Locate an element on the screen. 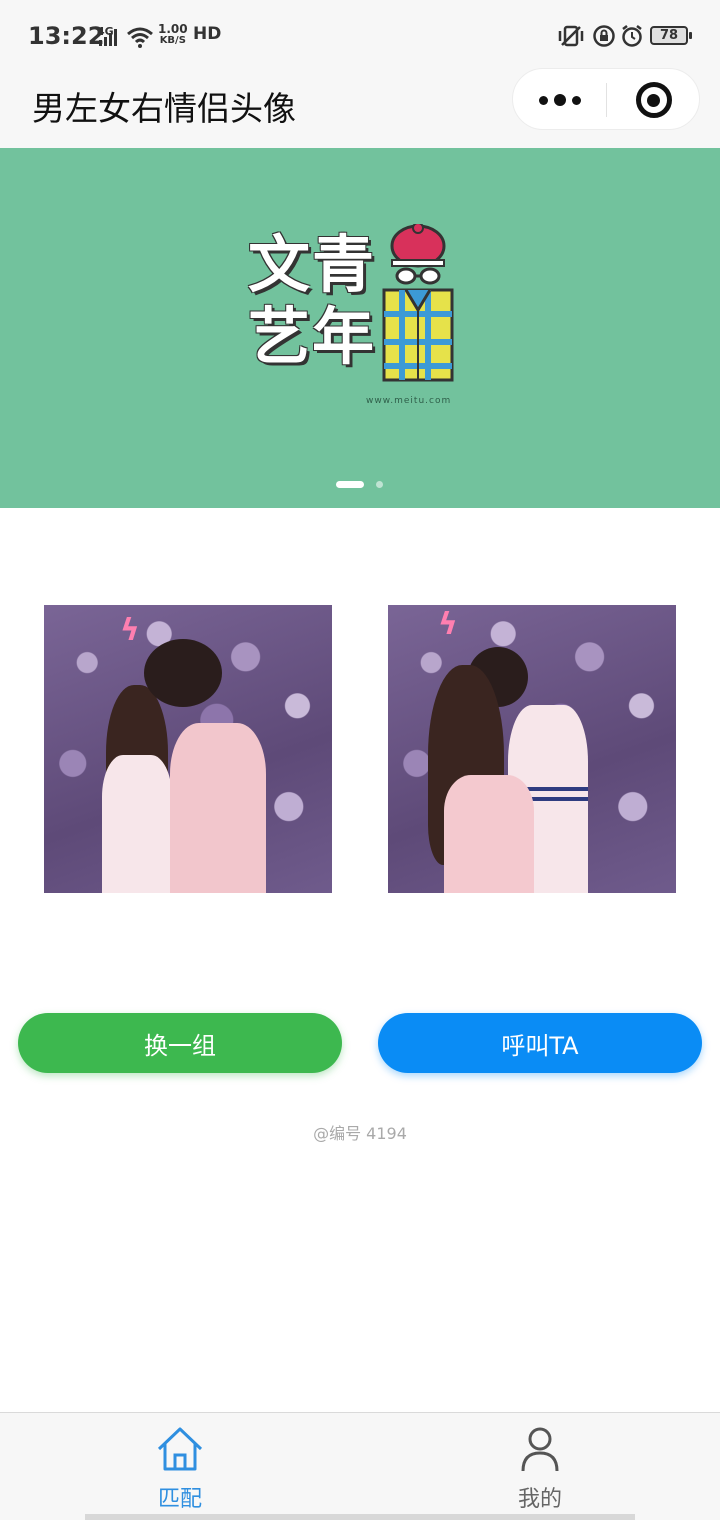 The image size is (720, 1520). rotation-lock-icon is located at coordinates (604, 36).